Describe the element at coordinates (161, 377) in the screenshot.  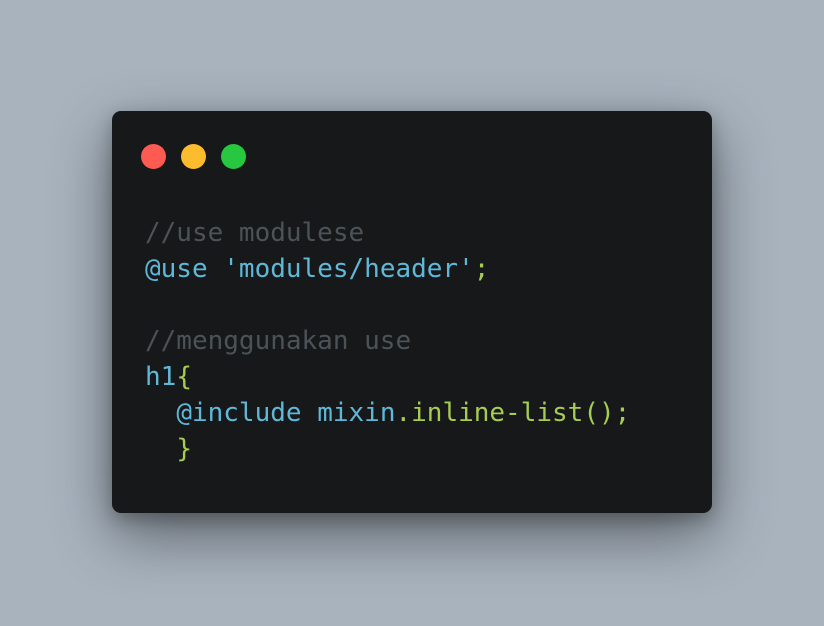
I see `selector: h1` at that location.